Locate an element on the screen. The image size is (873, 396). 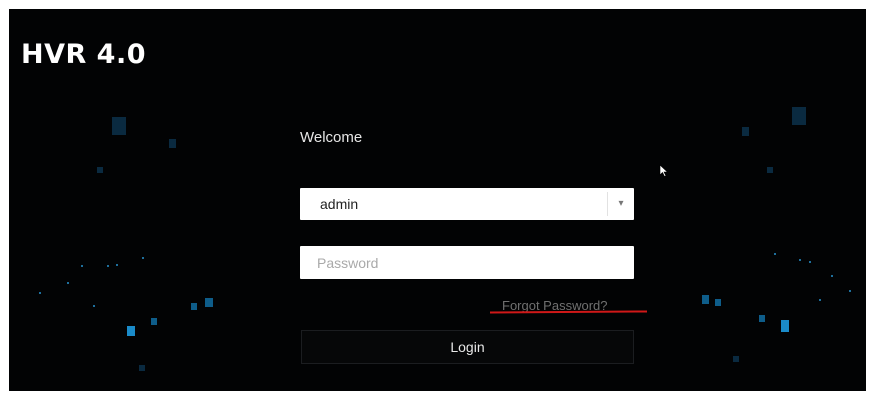
username-value: admin is located at coordinates (339, 204).